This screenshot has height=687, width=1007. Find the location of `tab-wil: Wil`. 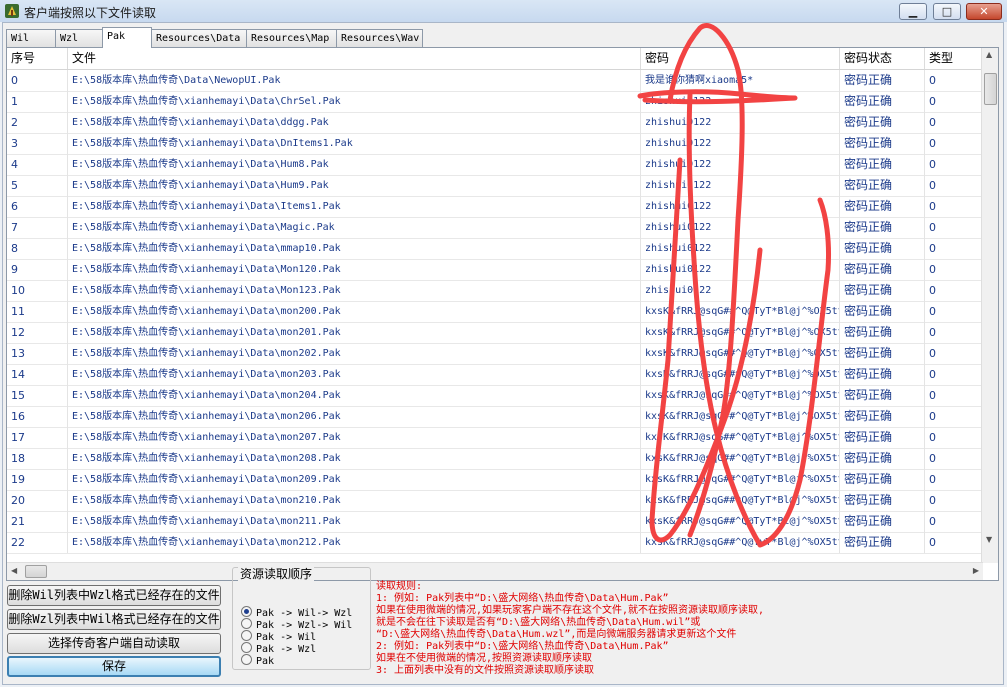

tab-wil: Wil is located at coordinates (31, 38).